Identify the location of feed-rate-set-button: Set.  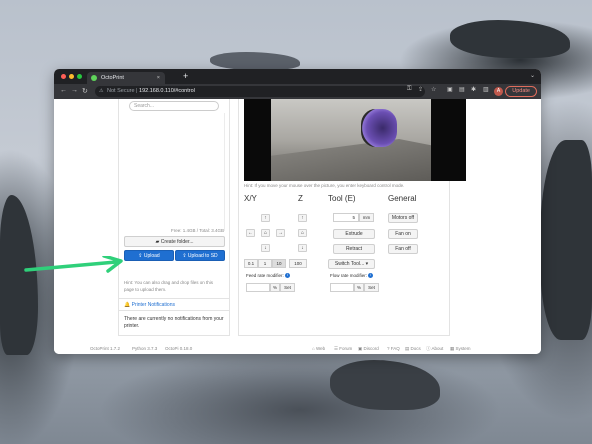
(287, 287).